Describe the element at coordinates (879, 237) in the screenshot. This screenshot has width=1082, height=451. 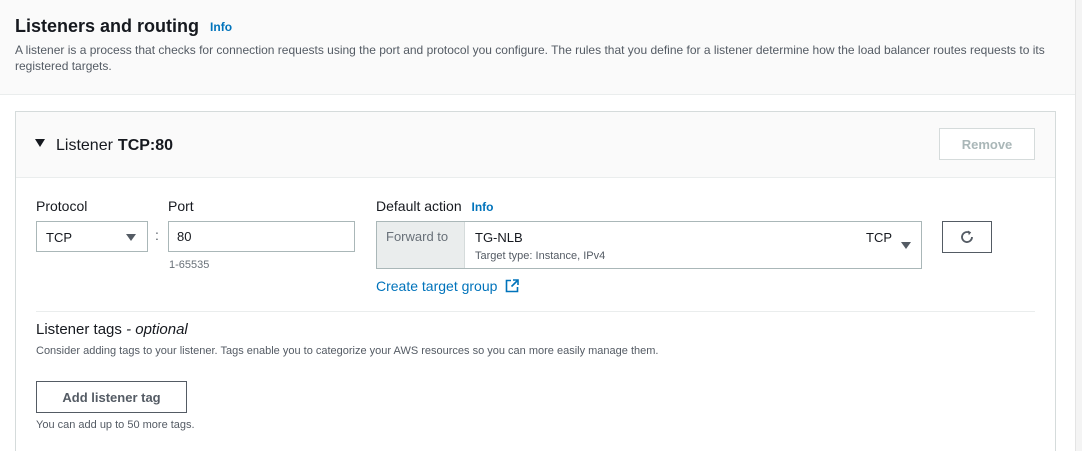
I see `target-group-protocol: TCP` at that location.